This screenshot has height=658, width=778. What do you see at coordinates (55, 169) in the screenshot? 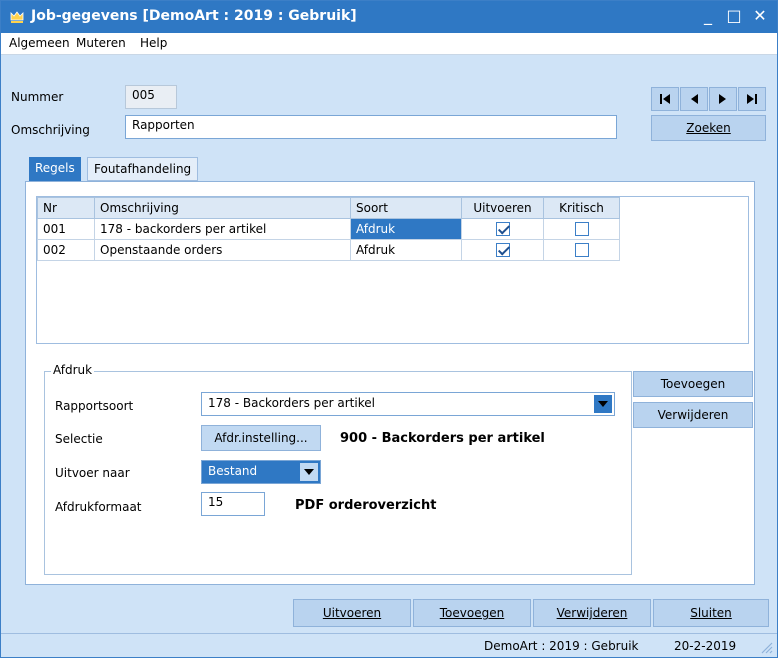
I see `tab-regels: Regels` at bounding box center [55, 169].